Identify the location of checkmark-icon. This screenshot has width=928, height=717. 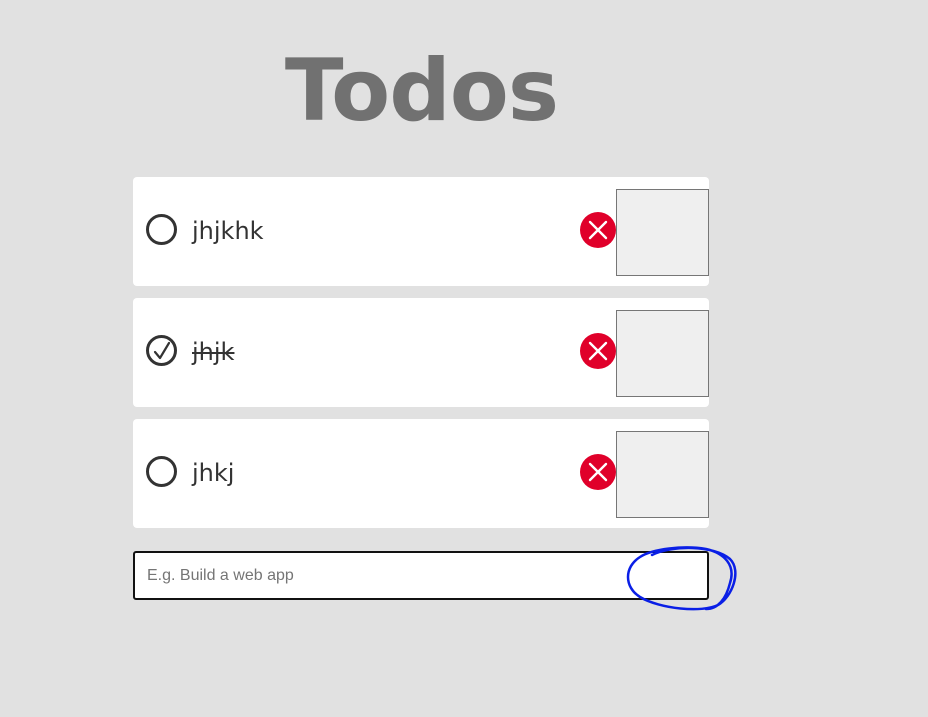
(161, 350).